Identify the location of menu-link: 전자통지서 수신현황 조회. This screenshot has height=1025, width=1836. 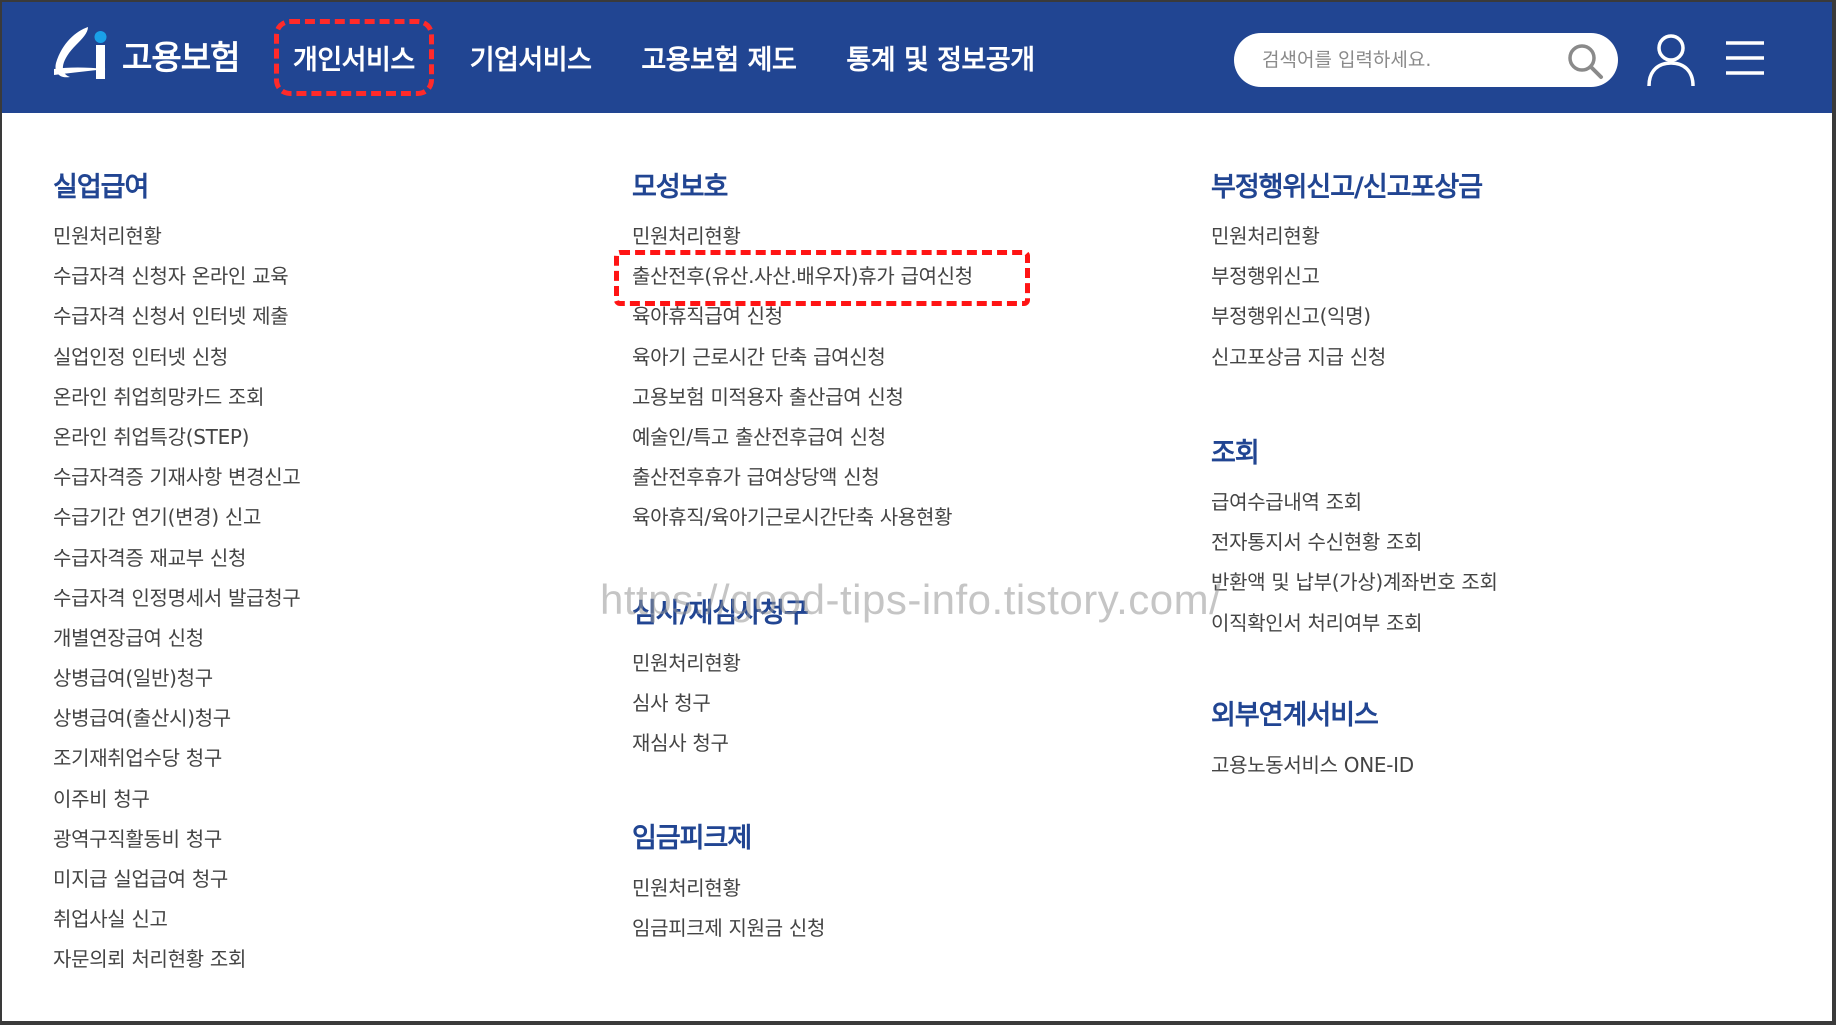
(1354, 542).